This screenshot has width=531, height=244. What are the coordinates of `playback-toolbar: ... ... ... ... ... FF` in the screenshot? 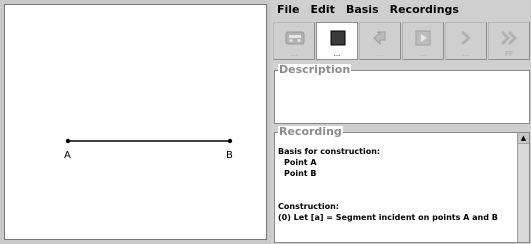 It's located at (401, 41).